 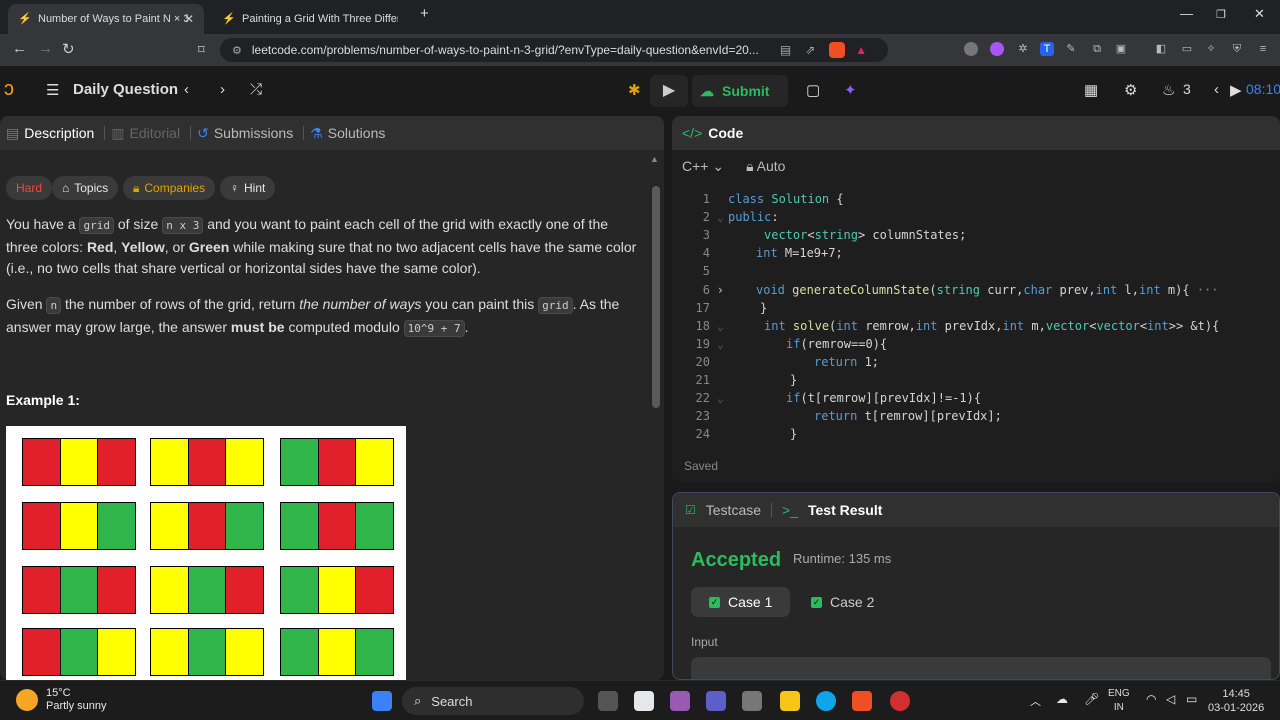 I want to click on battery-icon: ▭, so click(x=1191, y=699).